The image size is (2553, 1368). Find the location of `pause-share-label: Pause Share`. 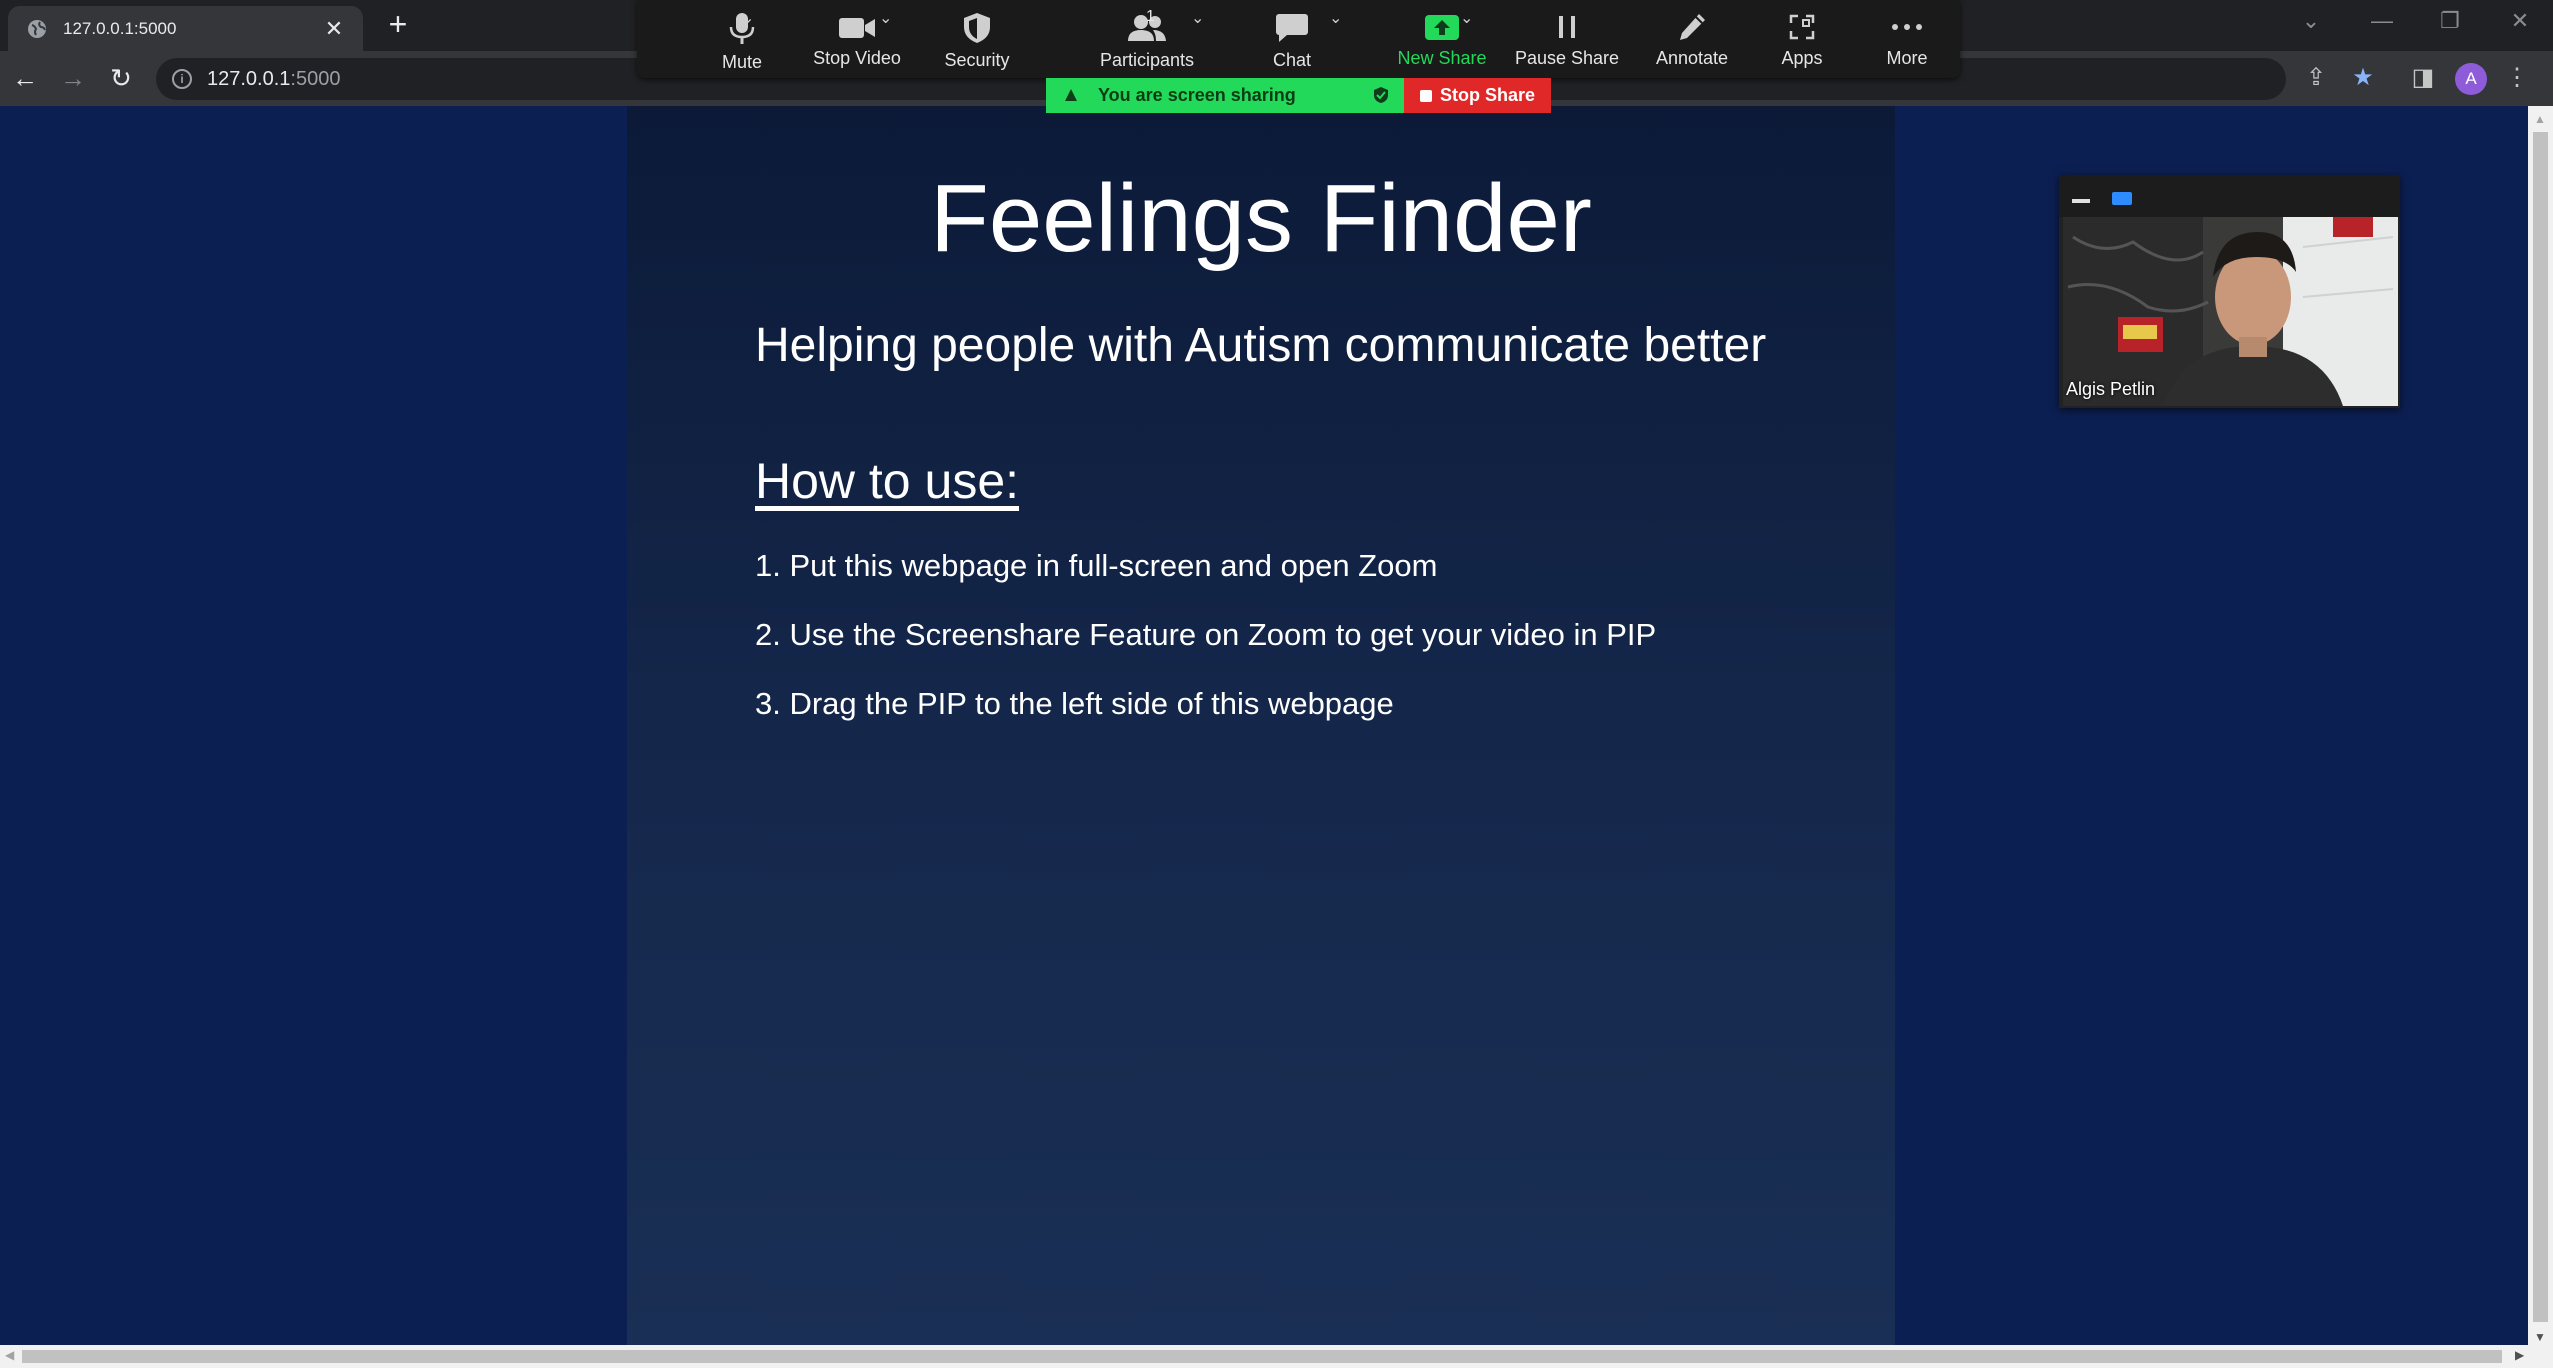

pause-share-label: Pause Share is located at coordinates (1567, 58).